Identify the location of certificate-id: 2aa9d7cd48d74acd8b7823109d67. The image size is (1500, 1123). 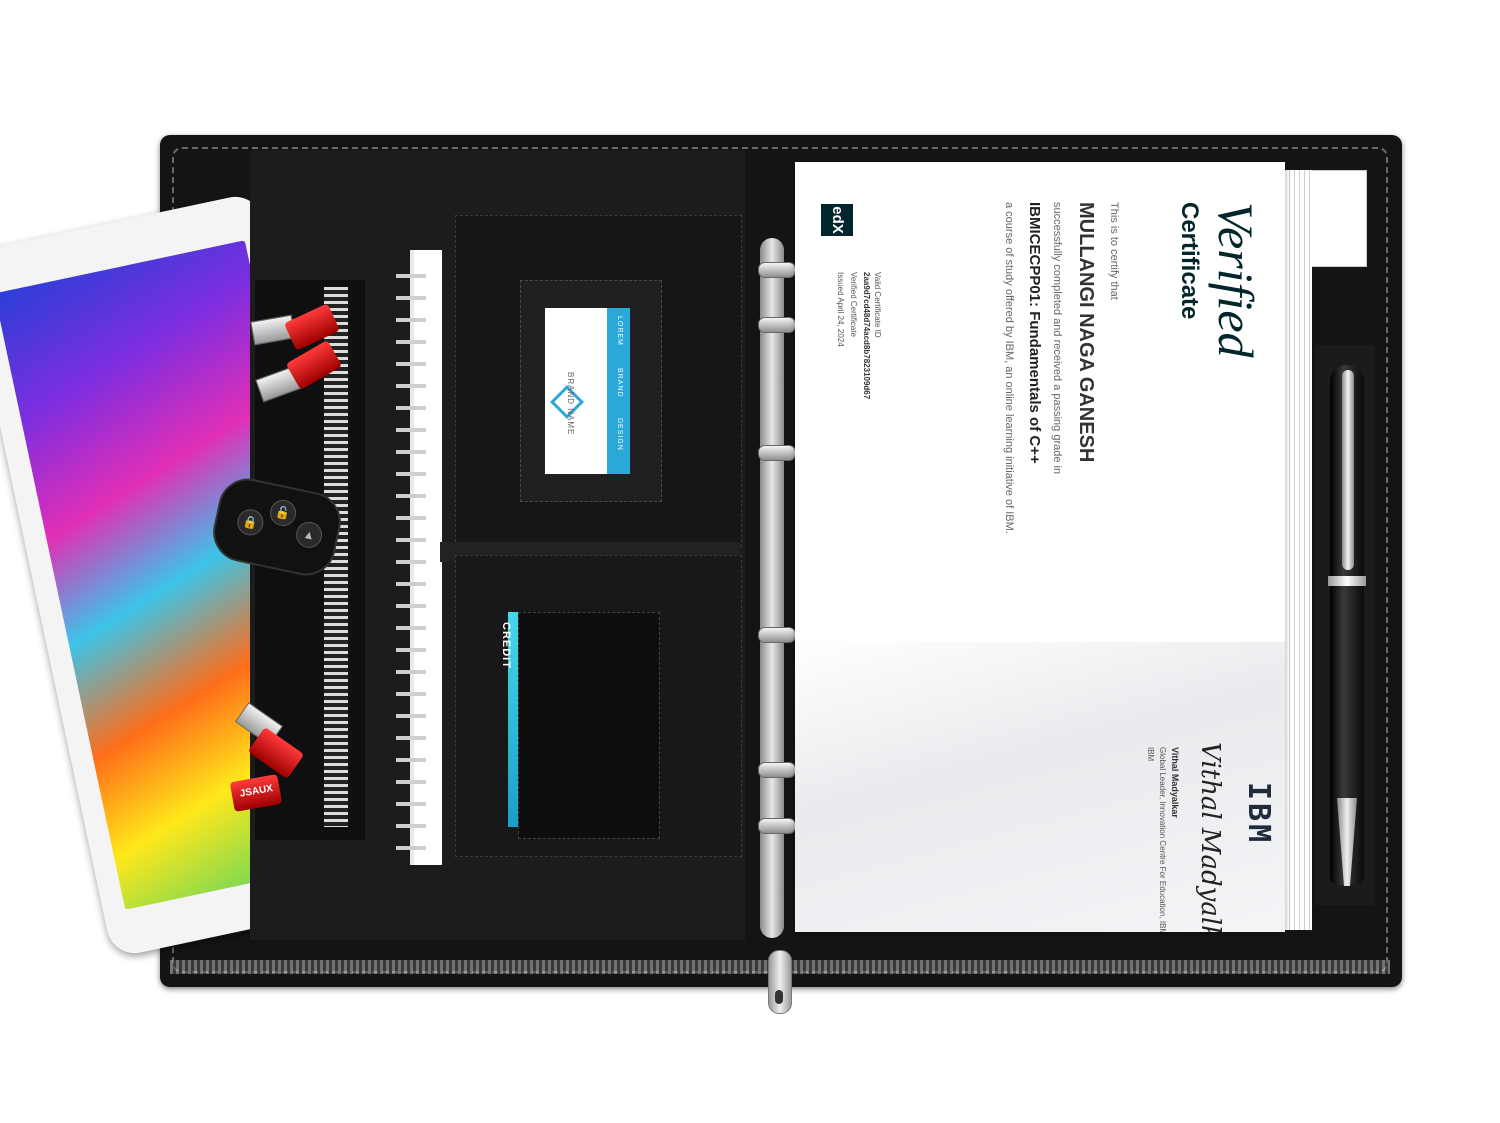
(866, 336).